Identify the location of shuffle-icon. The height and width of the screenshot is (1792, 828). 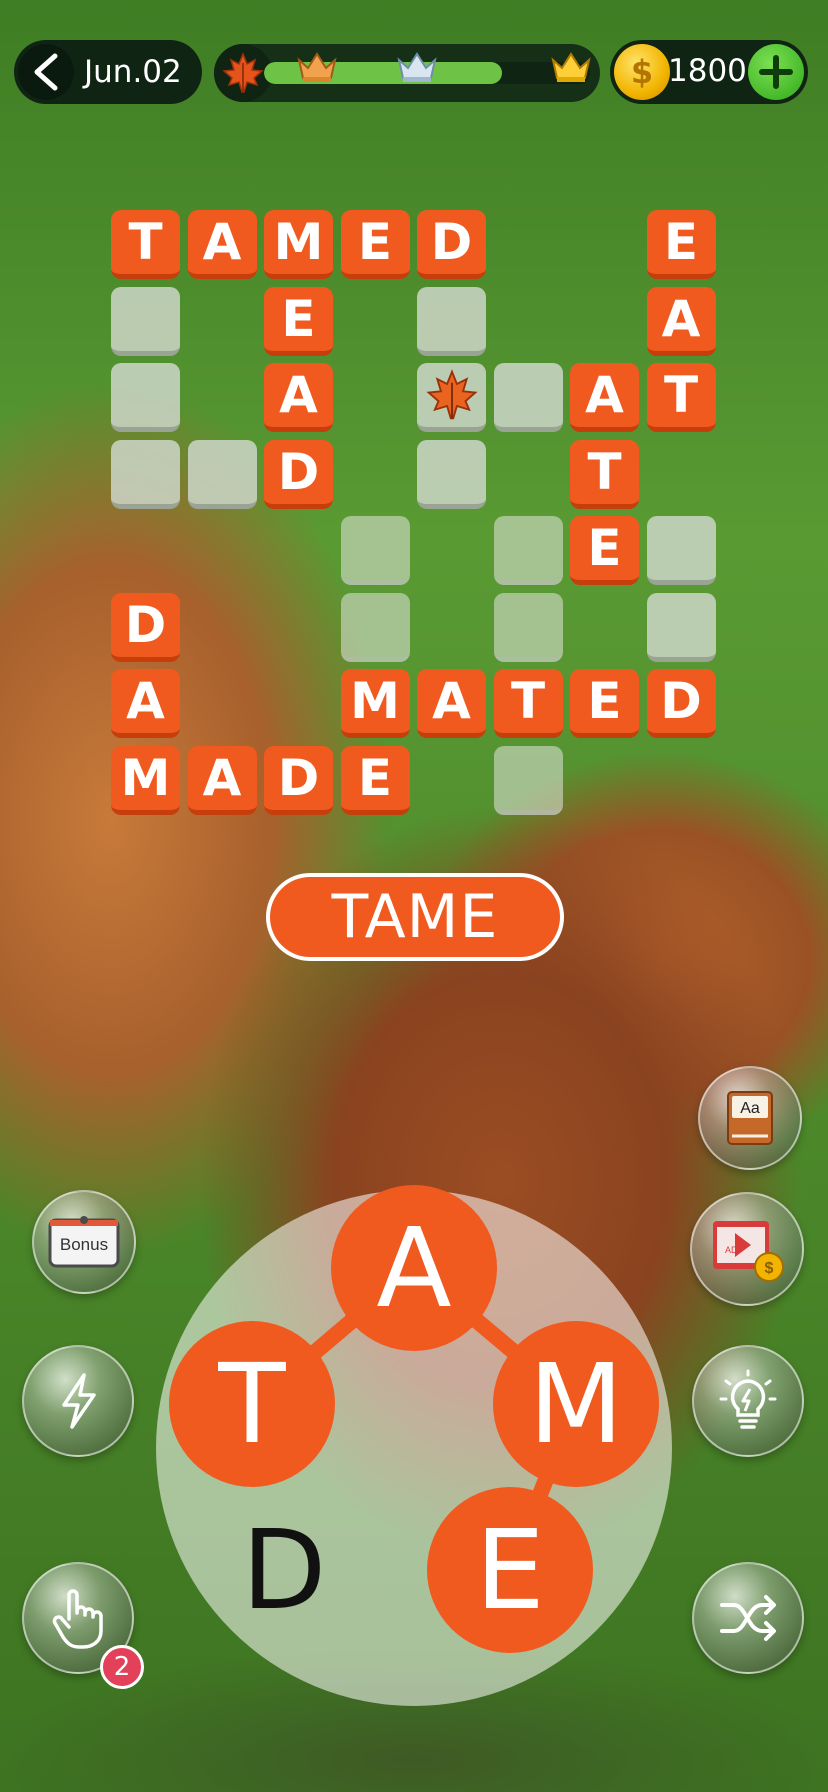
(748, 1618).